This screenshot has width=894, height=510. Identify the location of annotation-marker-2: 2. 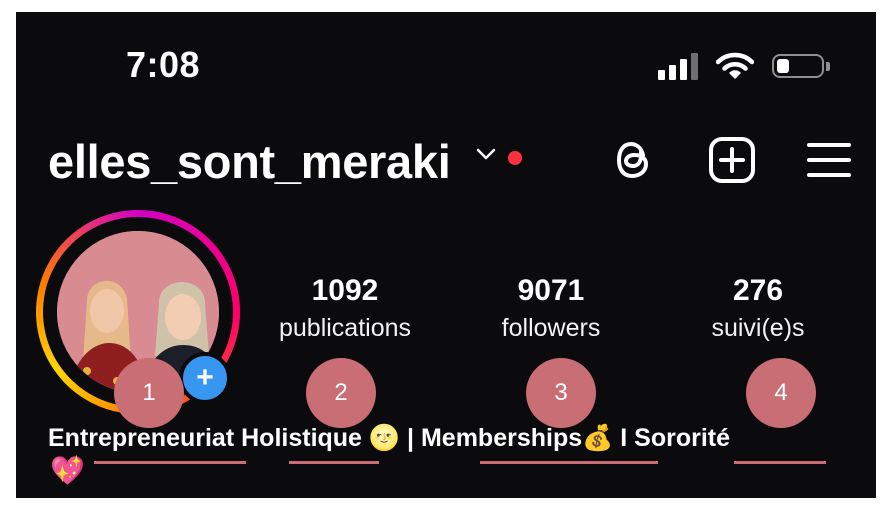
(341, 393).